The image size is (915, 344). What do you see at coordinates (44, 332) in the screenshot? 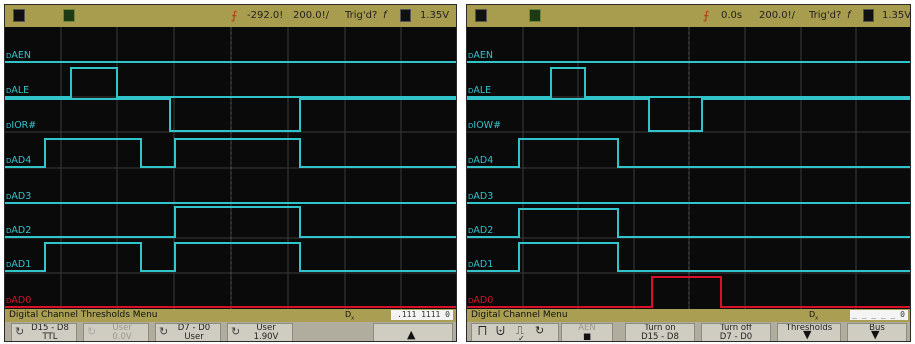
I see `threshold-d15-d8-softkey: ↻ D15 - D8 TTL` at bounding box center [44, 332].